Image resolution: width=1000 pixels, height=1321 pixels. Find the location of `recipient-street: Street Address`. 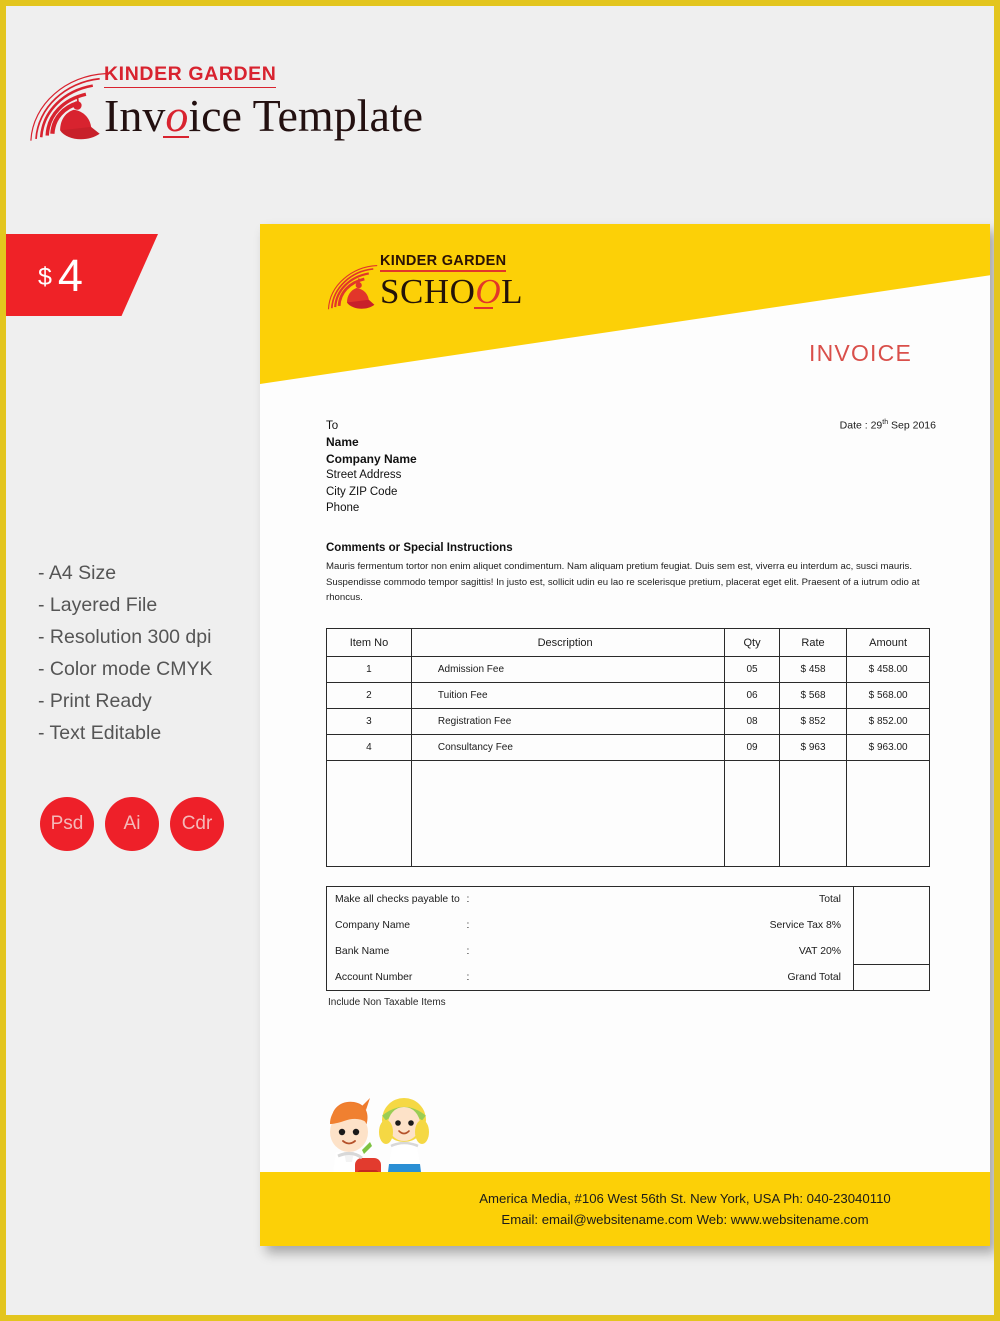

recipient-street: Street Address is located at coordinates (364, 475).